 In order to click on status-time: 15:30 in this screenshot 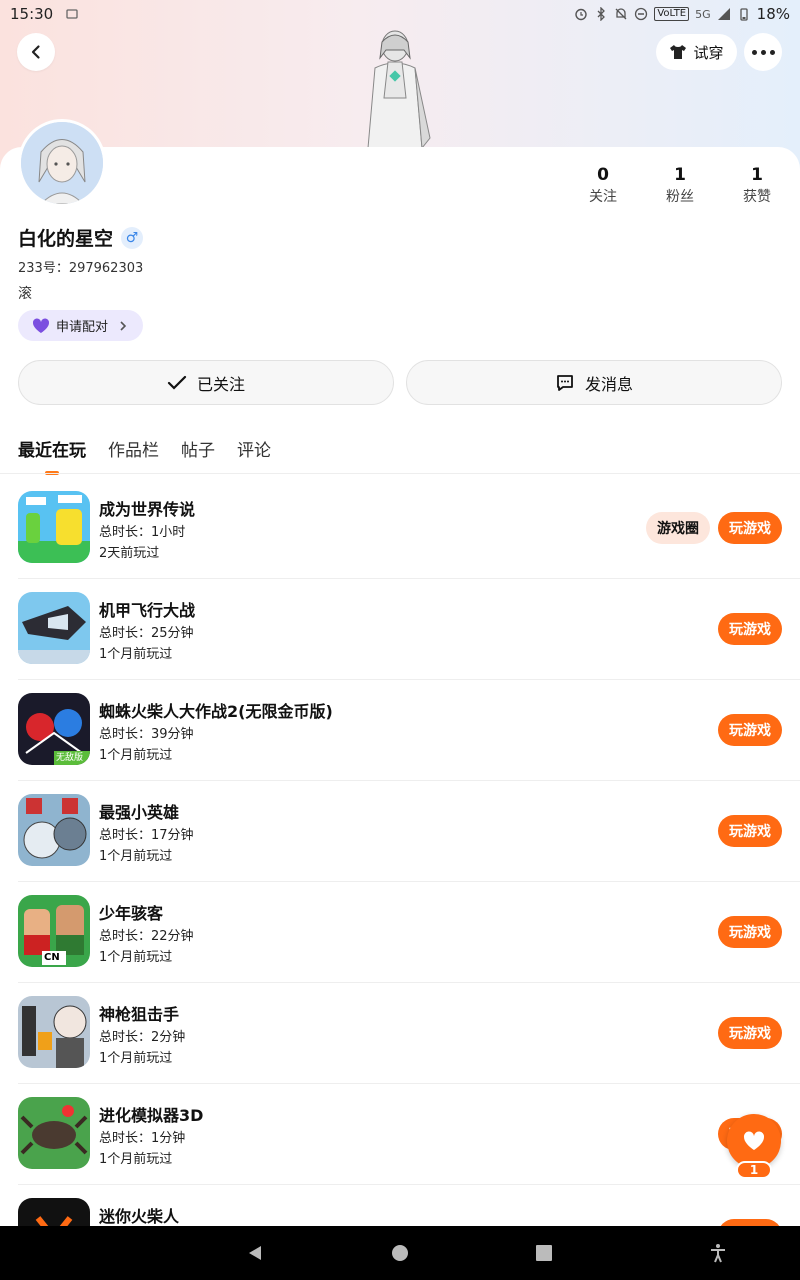, I will do `click(32, 14)`.